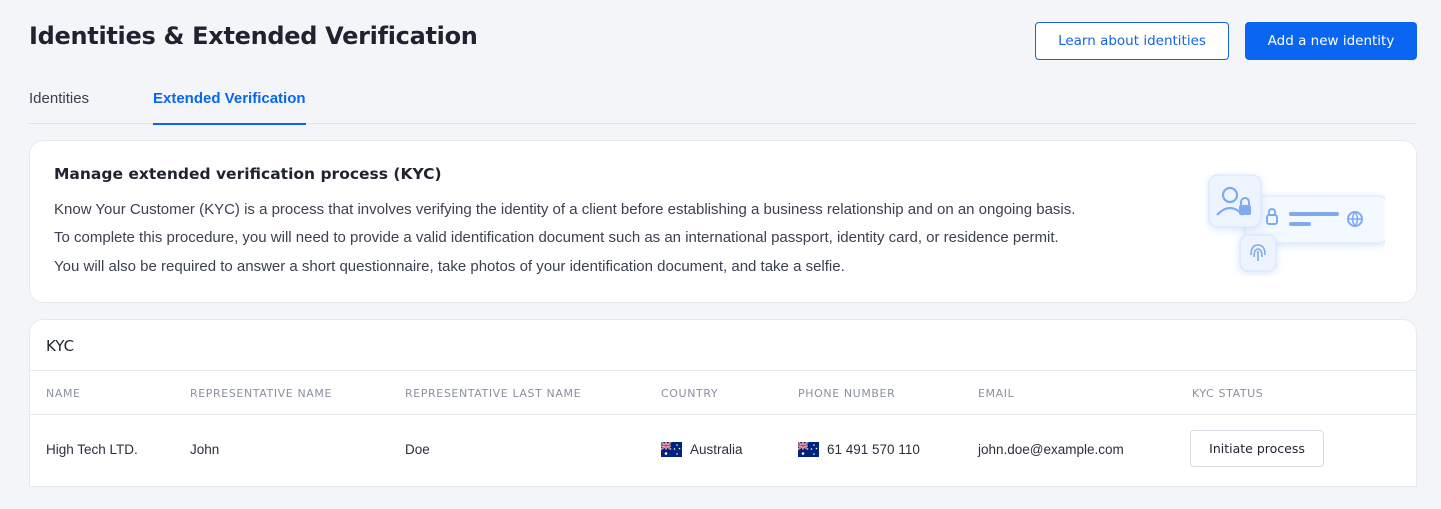  I want to click on cell-phone-number: 61 491 570 110, so click(859, 449).